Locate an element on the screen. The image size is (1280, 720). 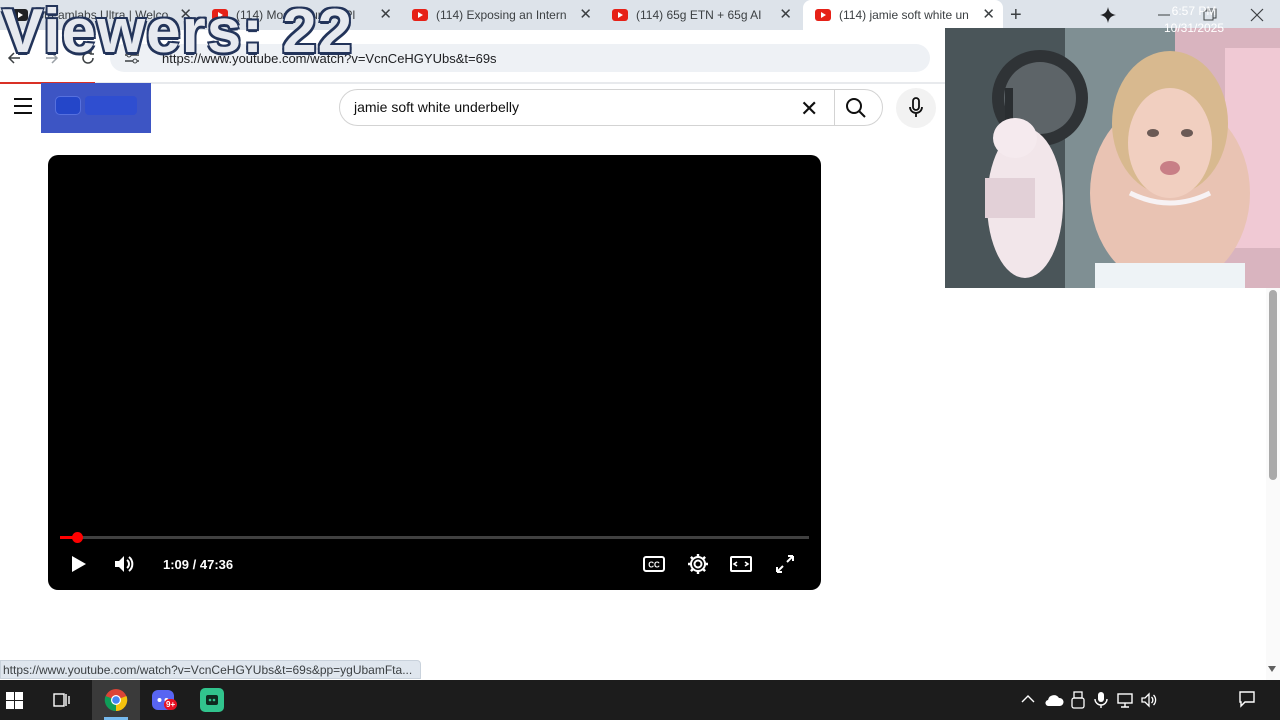
browser-tab-exposing: (114) Exposing an Intern ✕ is located at coordinates (500, 15).